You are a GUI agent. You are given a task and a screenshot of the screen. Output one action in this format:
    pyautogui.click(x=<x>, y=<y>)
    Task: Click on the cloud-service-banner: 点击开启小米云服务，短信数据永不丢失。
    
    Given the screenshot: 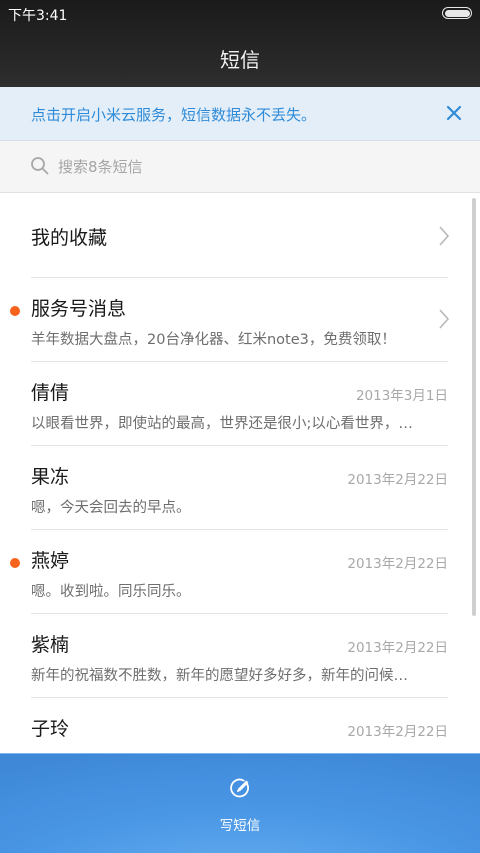 What is the action you would take?
    pyautogui.click(x=240, y=114)
    